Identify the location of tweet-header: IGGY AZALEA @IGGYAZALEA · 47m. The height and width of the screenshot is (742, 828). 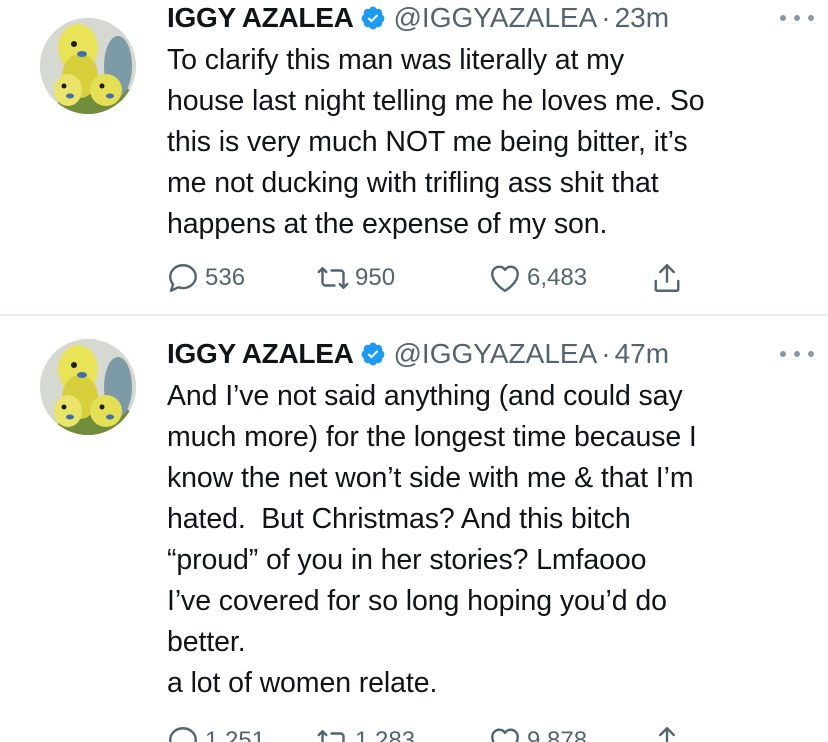
(487, 354).